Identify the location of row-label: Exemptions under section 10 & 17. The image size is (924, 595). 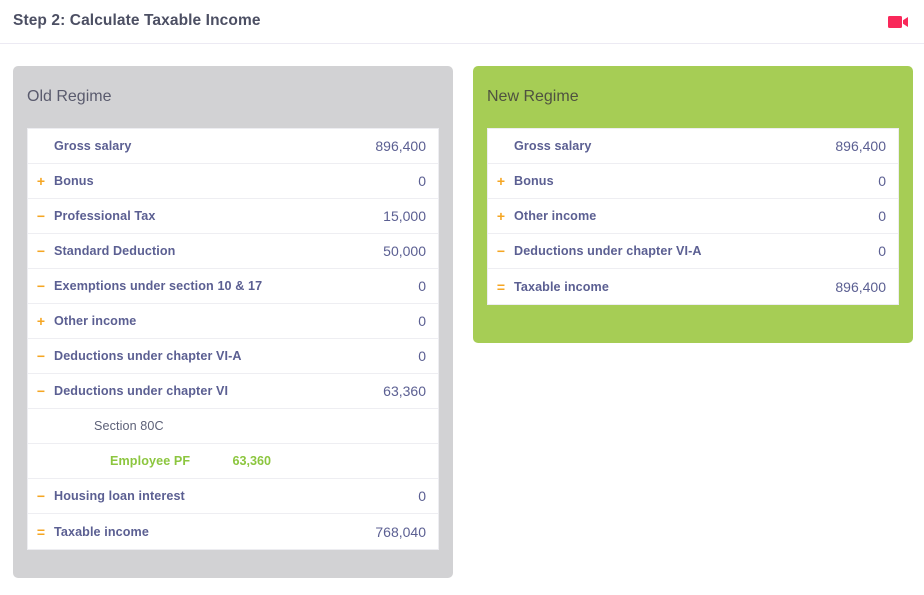
(158, 286).